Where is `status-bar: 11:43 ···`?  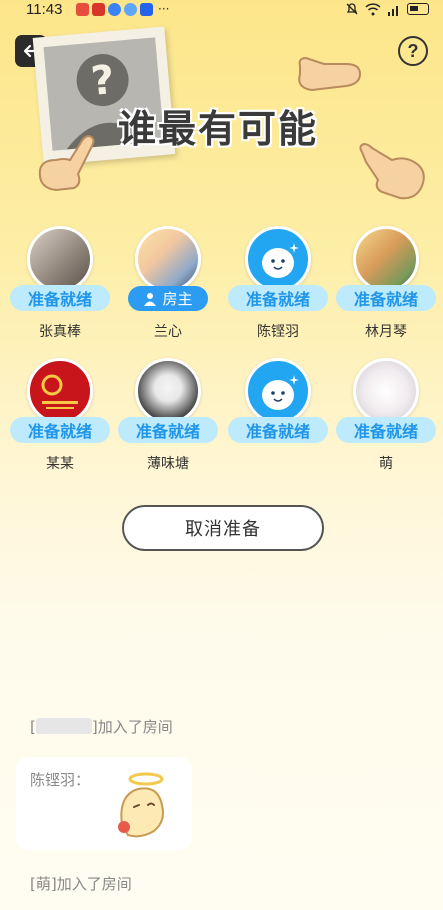
status-bar: 11:43 ··· is located at coordinates (221, 11).